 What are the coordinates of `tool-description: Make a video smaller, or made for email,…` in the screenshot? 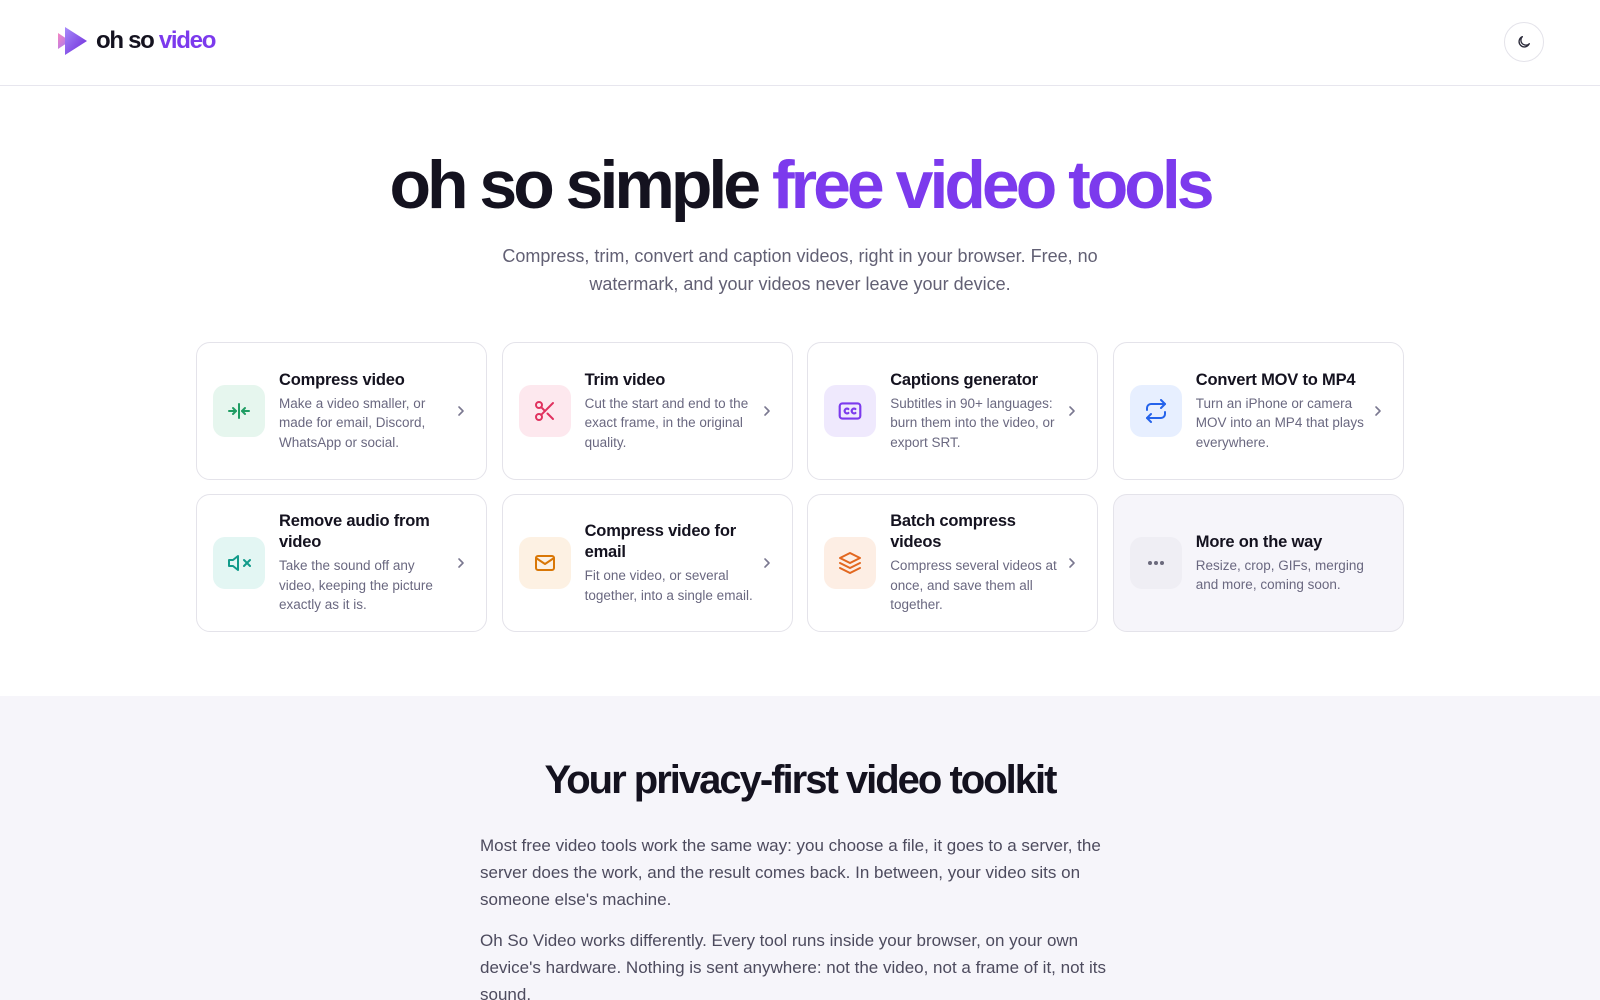 It's located at (352, 422).